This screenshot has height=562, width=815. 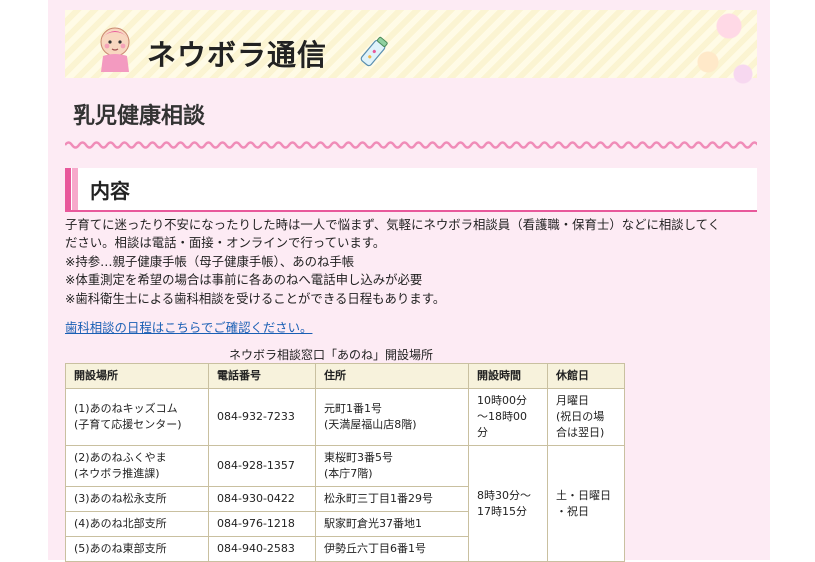 What do you see at coordinates (255, 298) in the screenshot?
I see `body-line: ※歯科衛生士による歯科相談を受けることができる日程もあります。` at bounding box center [255, 298].